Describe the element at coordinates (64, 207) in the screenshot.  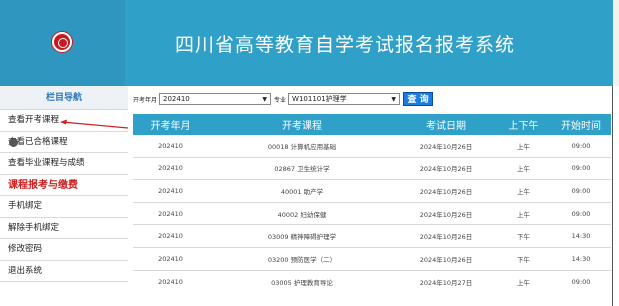
I see `sidebar-item-bind-phone: 手机绑定` at that location.